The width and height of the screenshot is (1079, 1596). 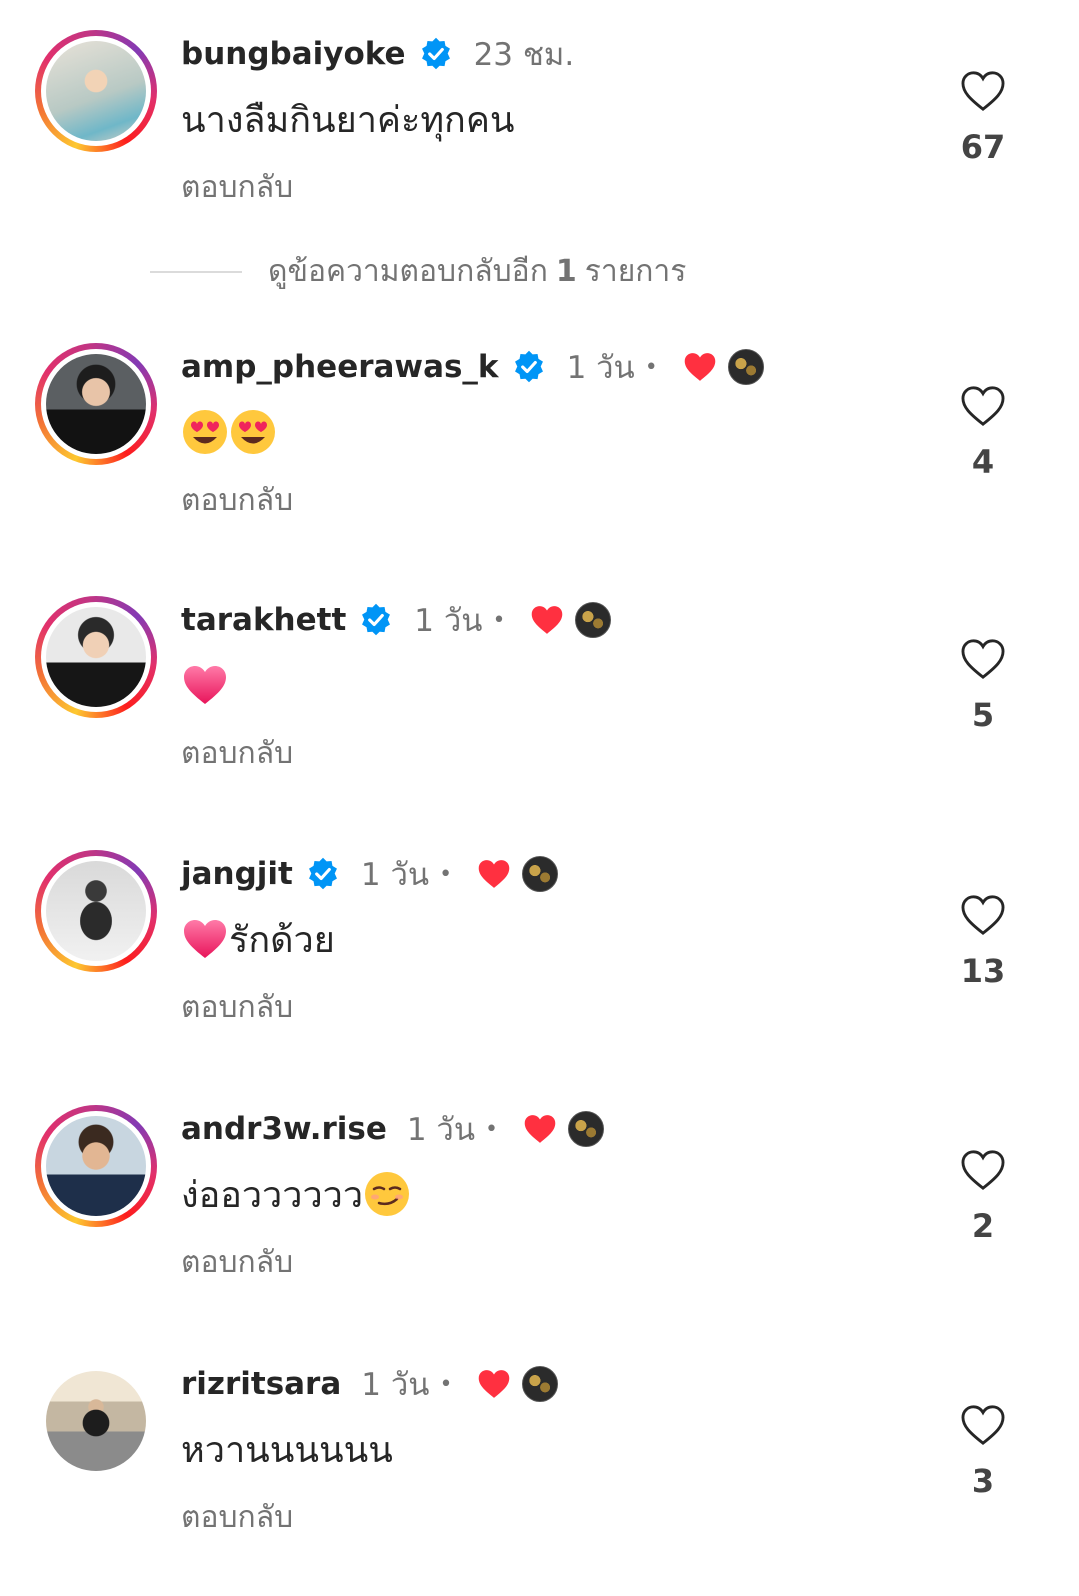 I want to click on avatar-container, so click(x=96, y=1421).